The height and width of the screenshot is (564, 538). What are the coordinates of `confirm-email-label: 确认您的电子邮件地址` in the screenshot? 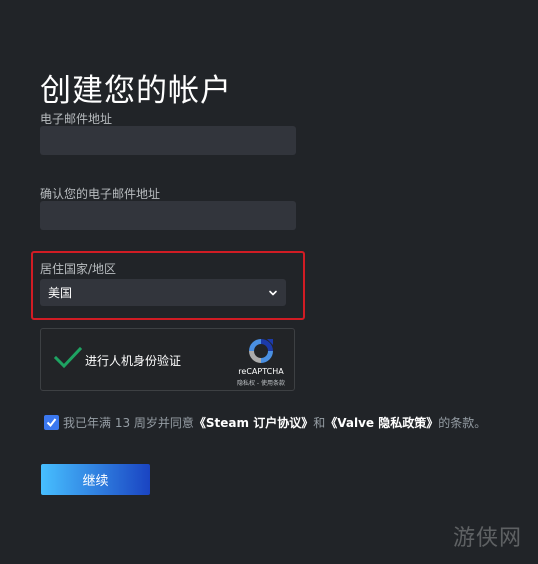 It's located at (100, 194).